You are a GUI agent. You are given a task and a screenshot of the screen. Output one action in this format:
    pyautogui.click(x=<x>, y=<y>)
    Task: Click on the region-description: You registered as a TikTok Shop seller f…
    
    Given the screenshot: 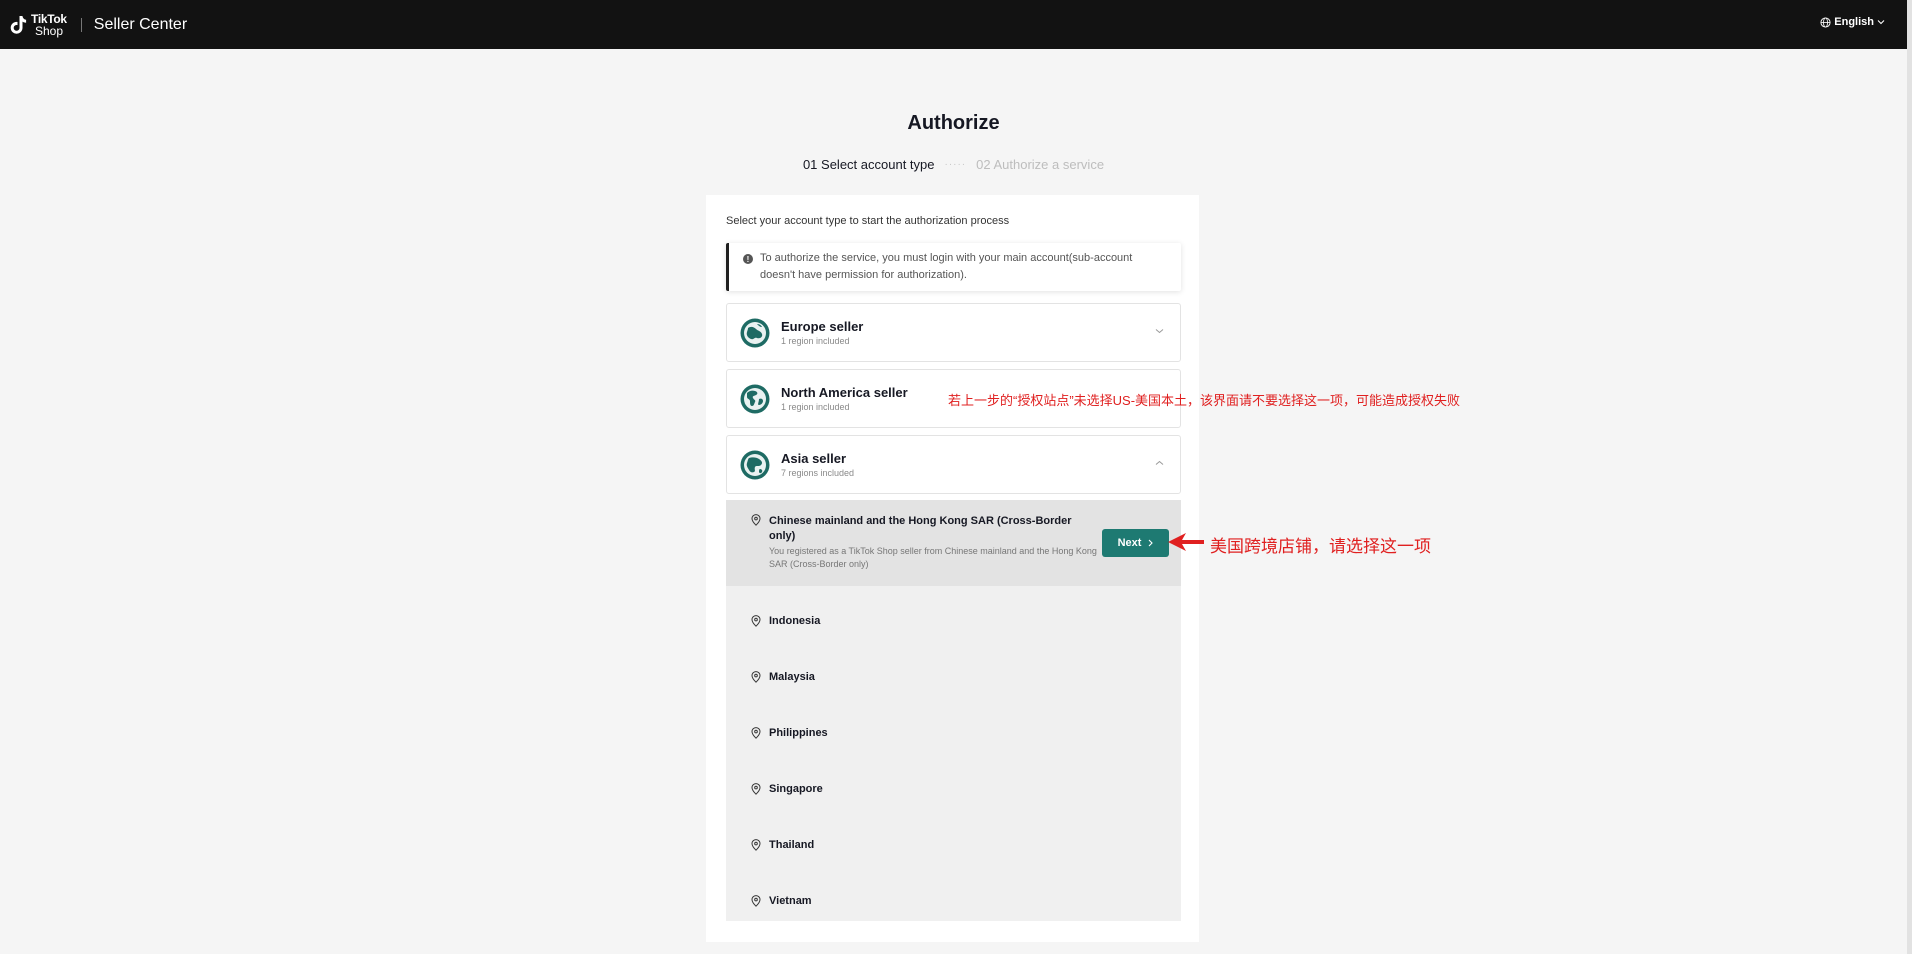 What is the action you would take?
    pyautogui.click(x=933, y=557)
    